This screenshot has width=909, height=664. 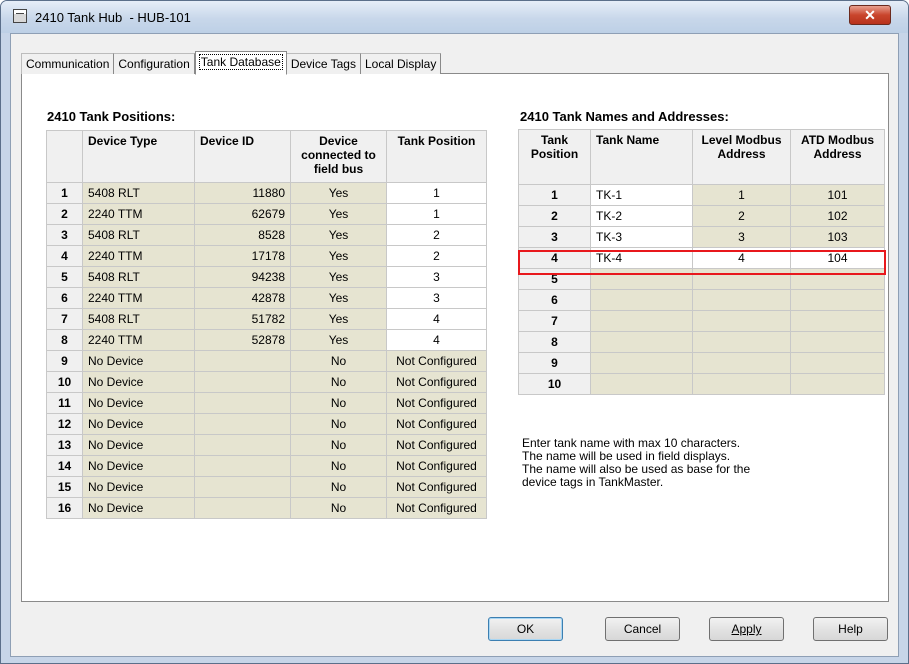 I want to click on table-row: 13 No Device No Not Configured, so click(x=266, y=445).